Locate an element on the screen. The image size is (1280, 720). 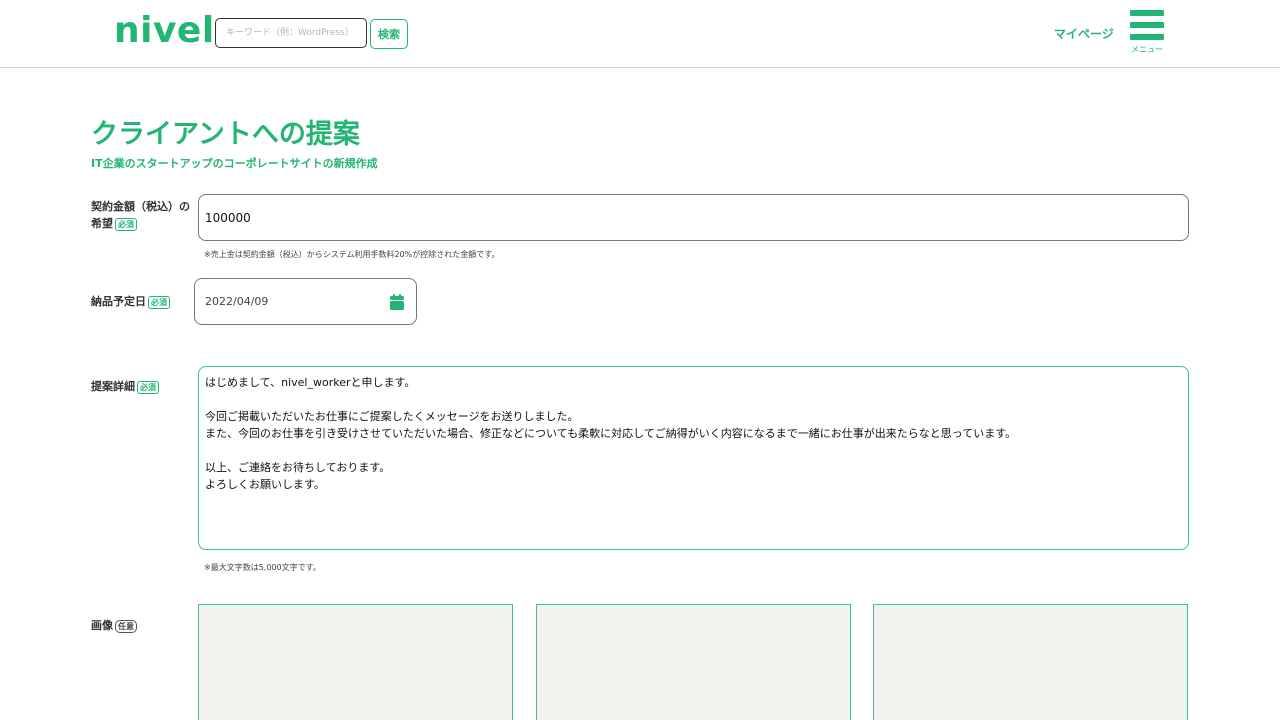
amount-note: ※売上金は契約金額（税込）からシステム利用手数料20%が控除された金額です。 is located at coordinates (352, 254).